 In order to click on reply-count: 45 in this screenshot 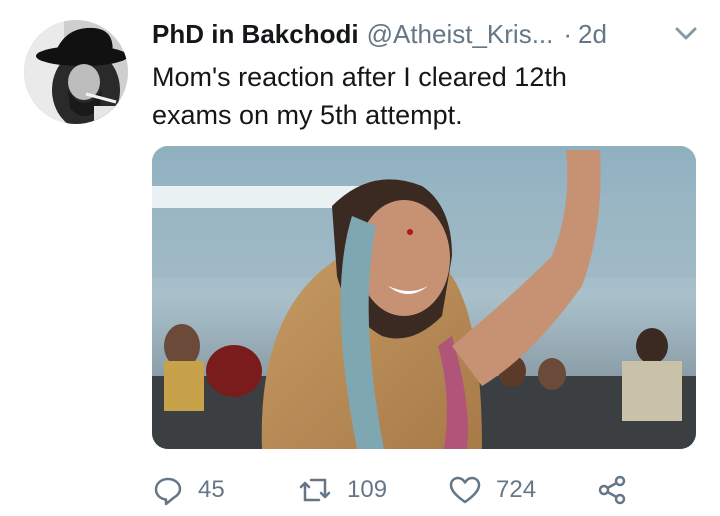, I will do `click(211, 489)`.